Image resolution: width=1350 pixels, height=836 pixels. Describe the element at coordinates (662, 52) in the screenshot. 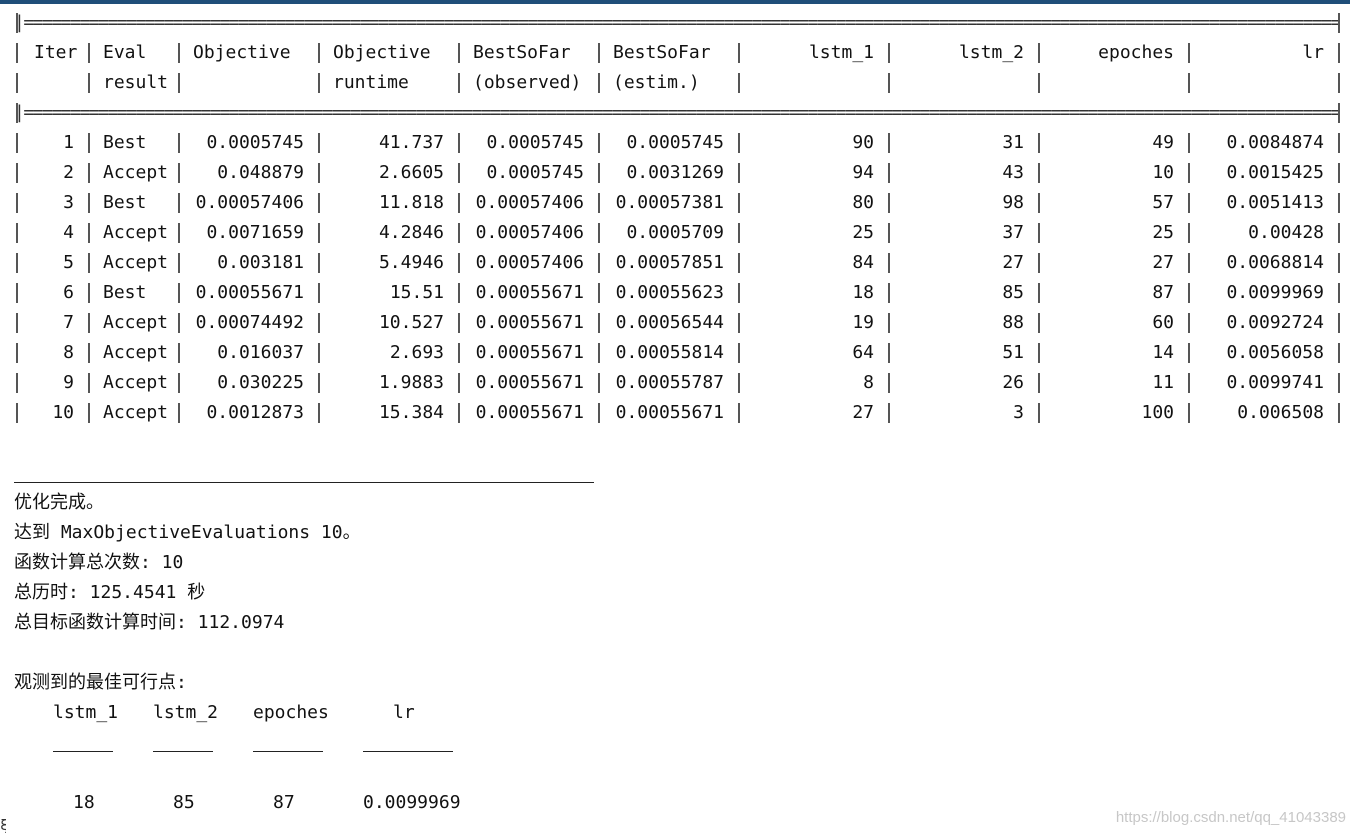

I see `column-header-bestsofar-estim: BestSoFar` at that location.